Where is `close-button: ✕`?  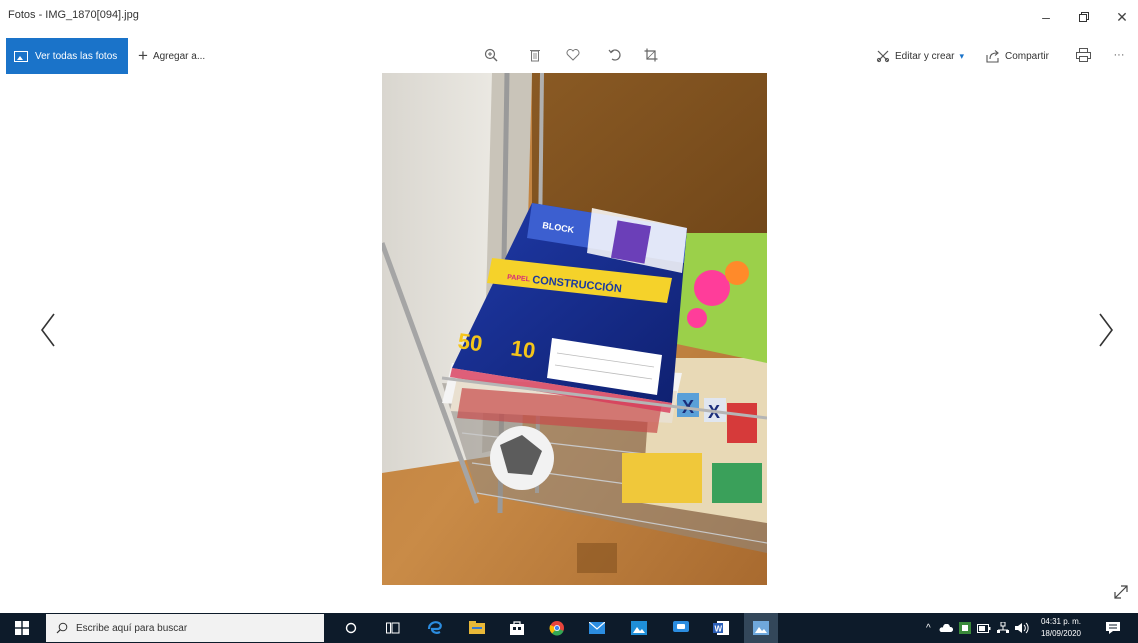 close-button: ✕ is located at coordinates (1122, 17).